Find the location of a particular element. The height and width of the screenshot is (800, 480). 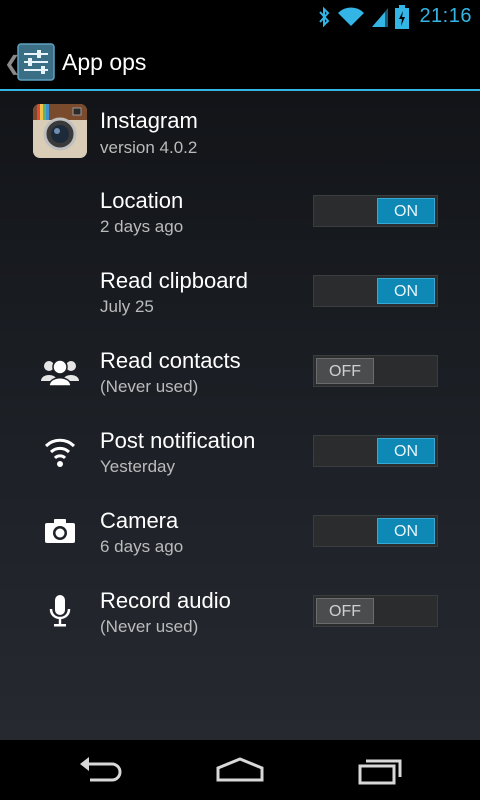

op-row-record-audio: Record audio (Never used) OFF is located at coordinates (240, 611).